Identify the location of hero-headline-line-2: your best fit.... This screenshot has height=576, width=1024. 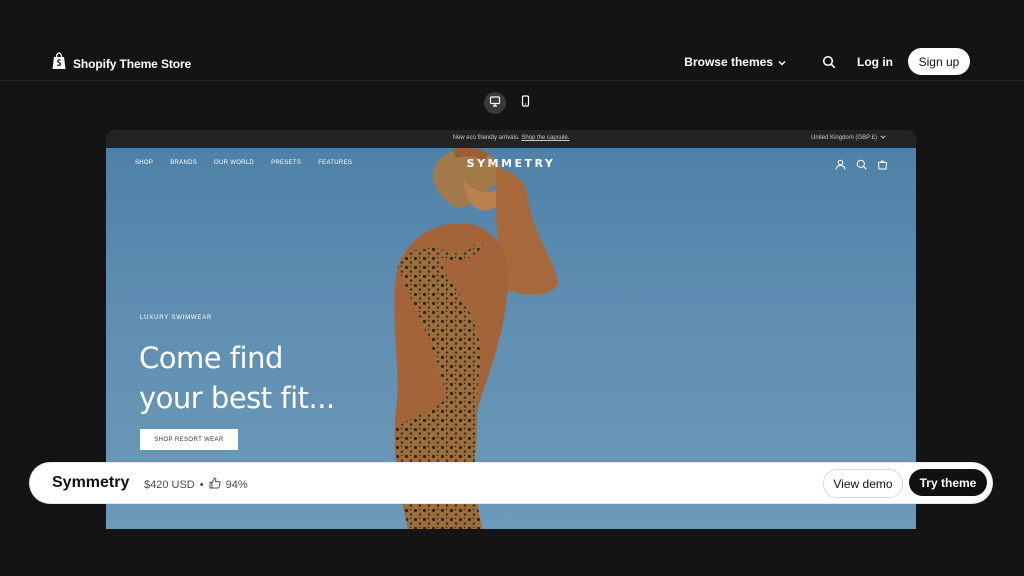
(237, 398).